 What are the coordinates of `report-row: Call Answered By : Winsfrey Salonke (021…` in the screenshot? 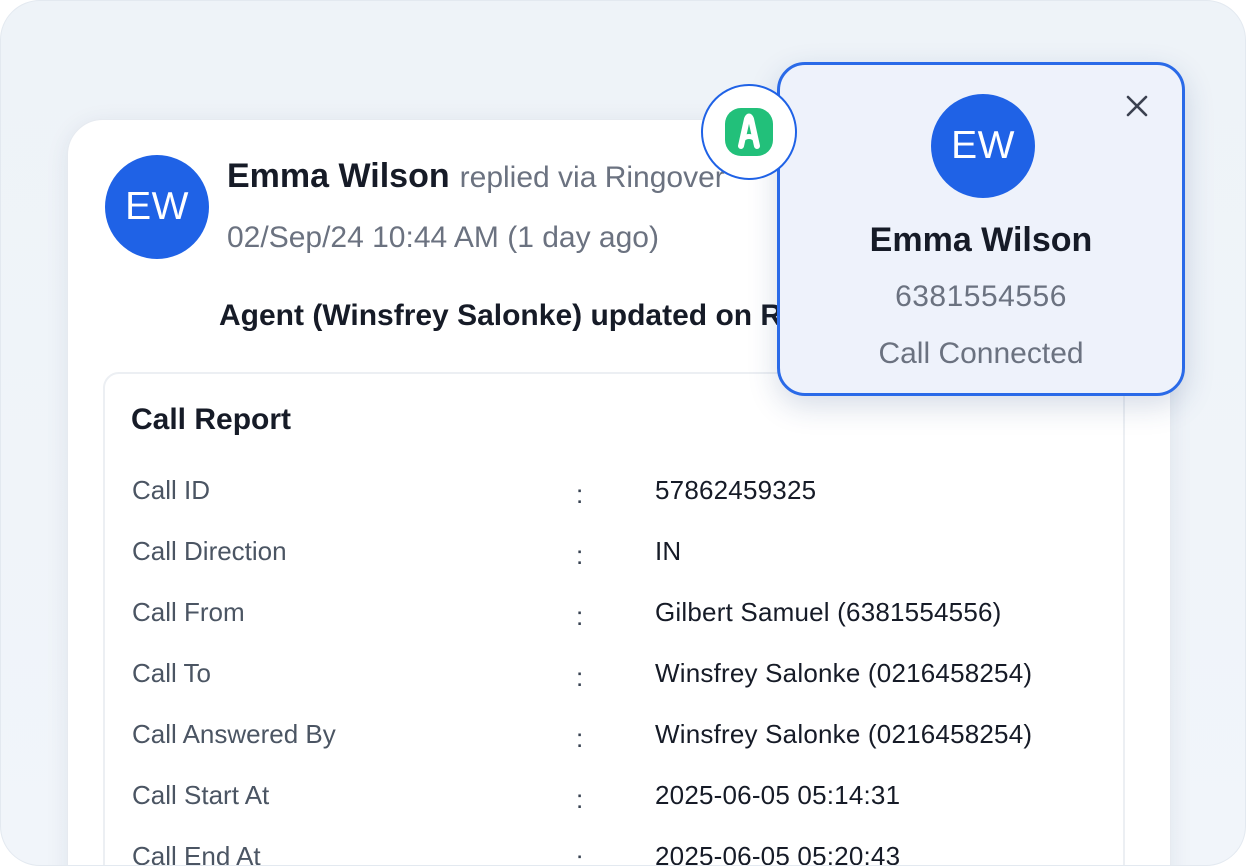 It's located at (623, 739).